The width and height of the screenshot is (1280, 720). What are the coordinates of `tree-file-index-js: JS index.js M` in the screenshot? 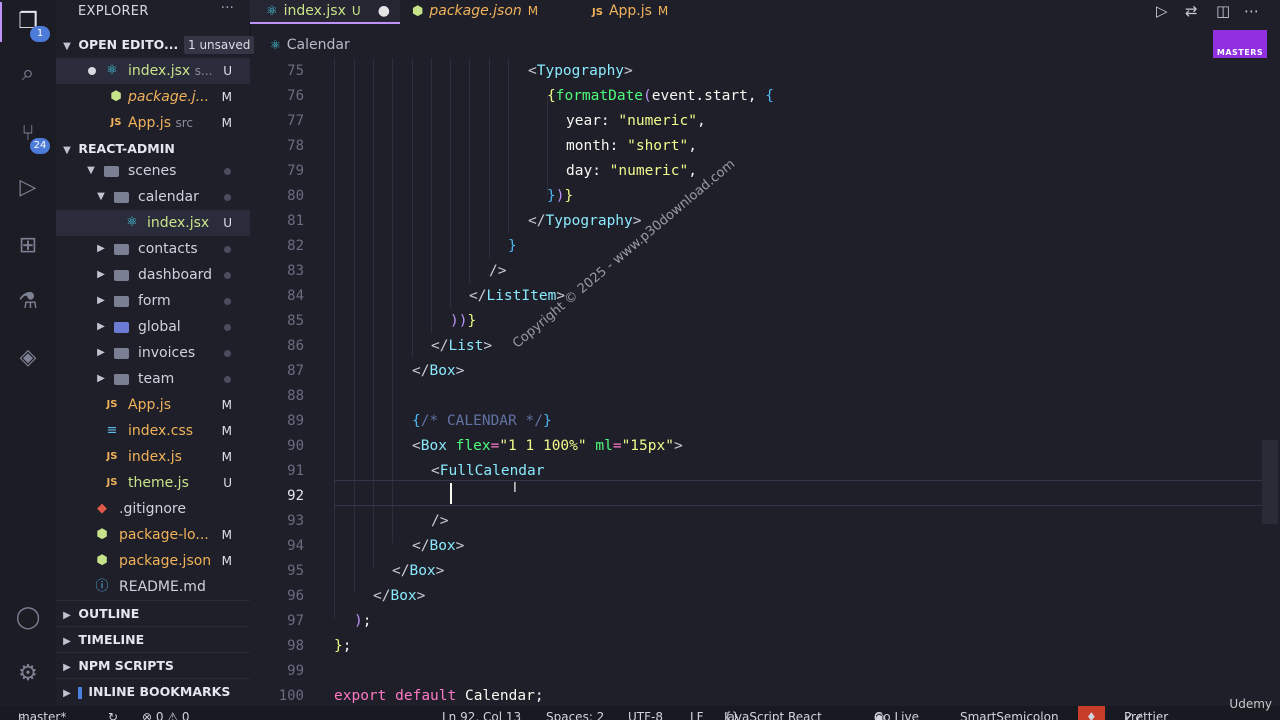 It's located at (153, 457).